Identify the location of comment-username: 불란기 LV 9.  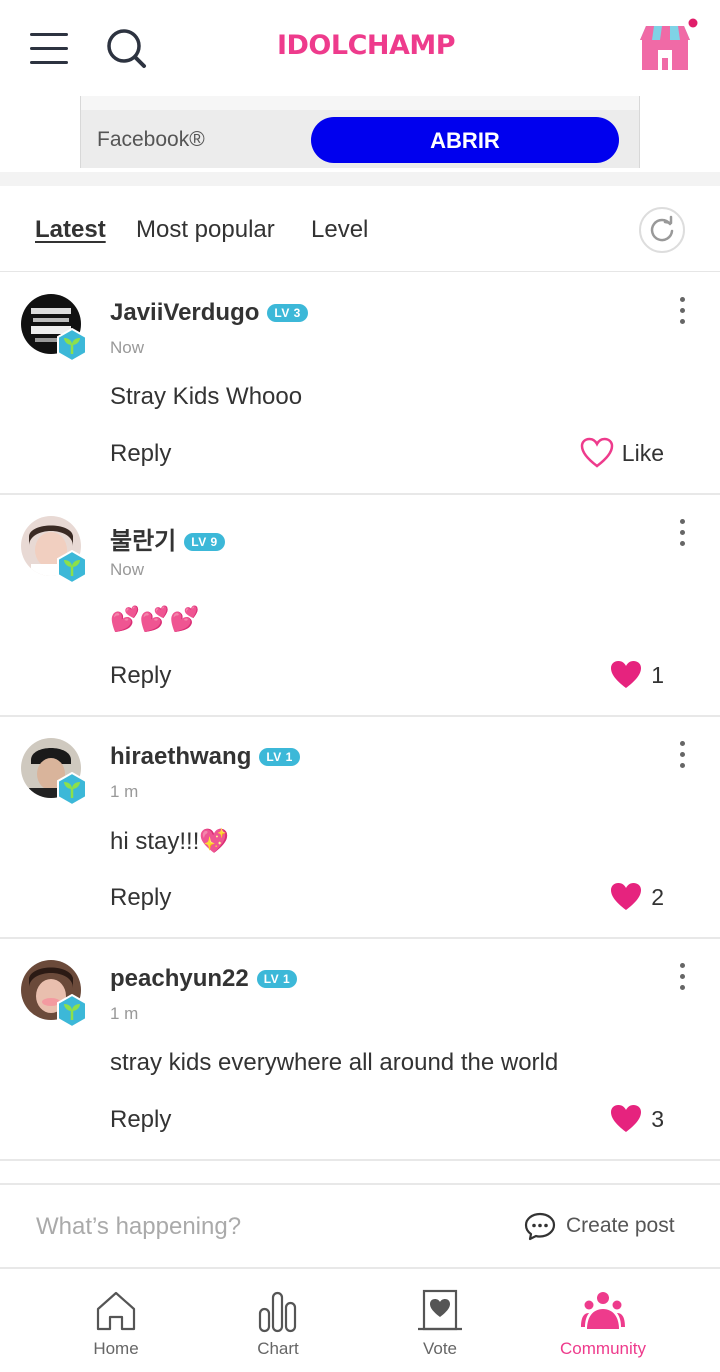
(167, 538).